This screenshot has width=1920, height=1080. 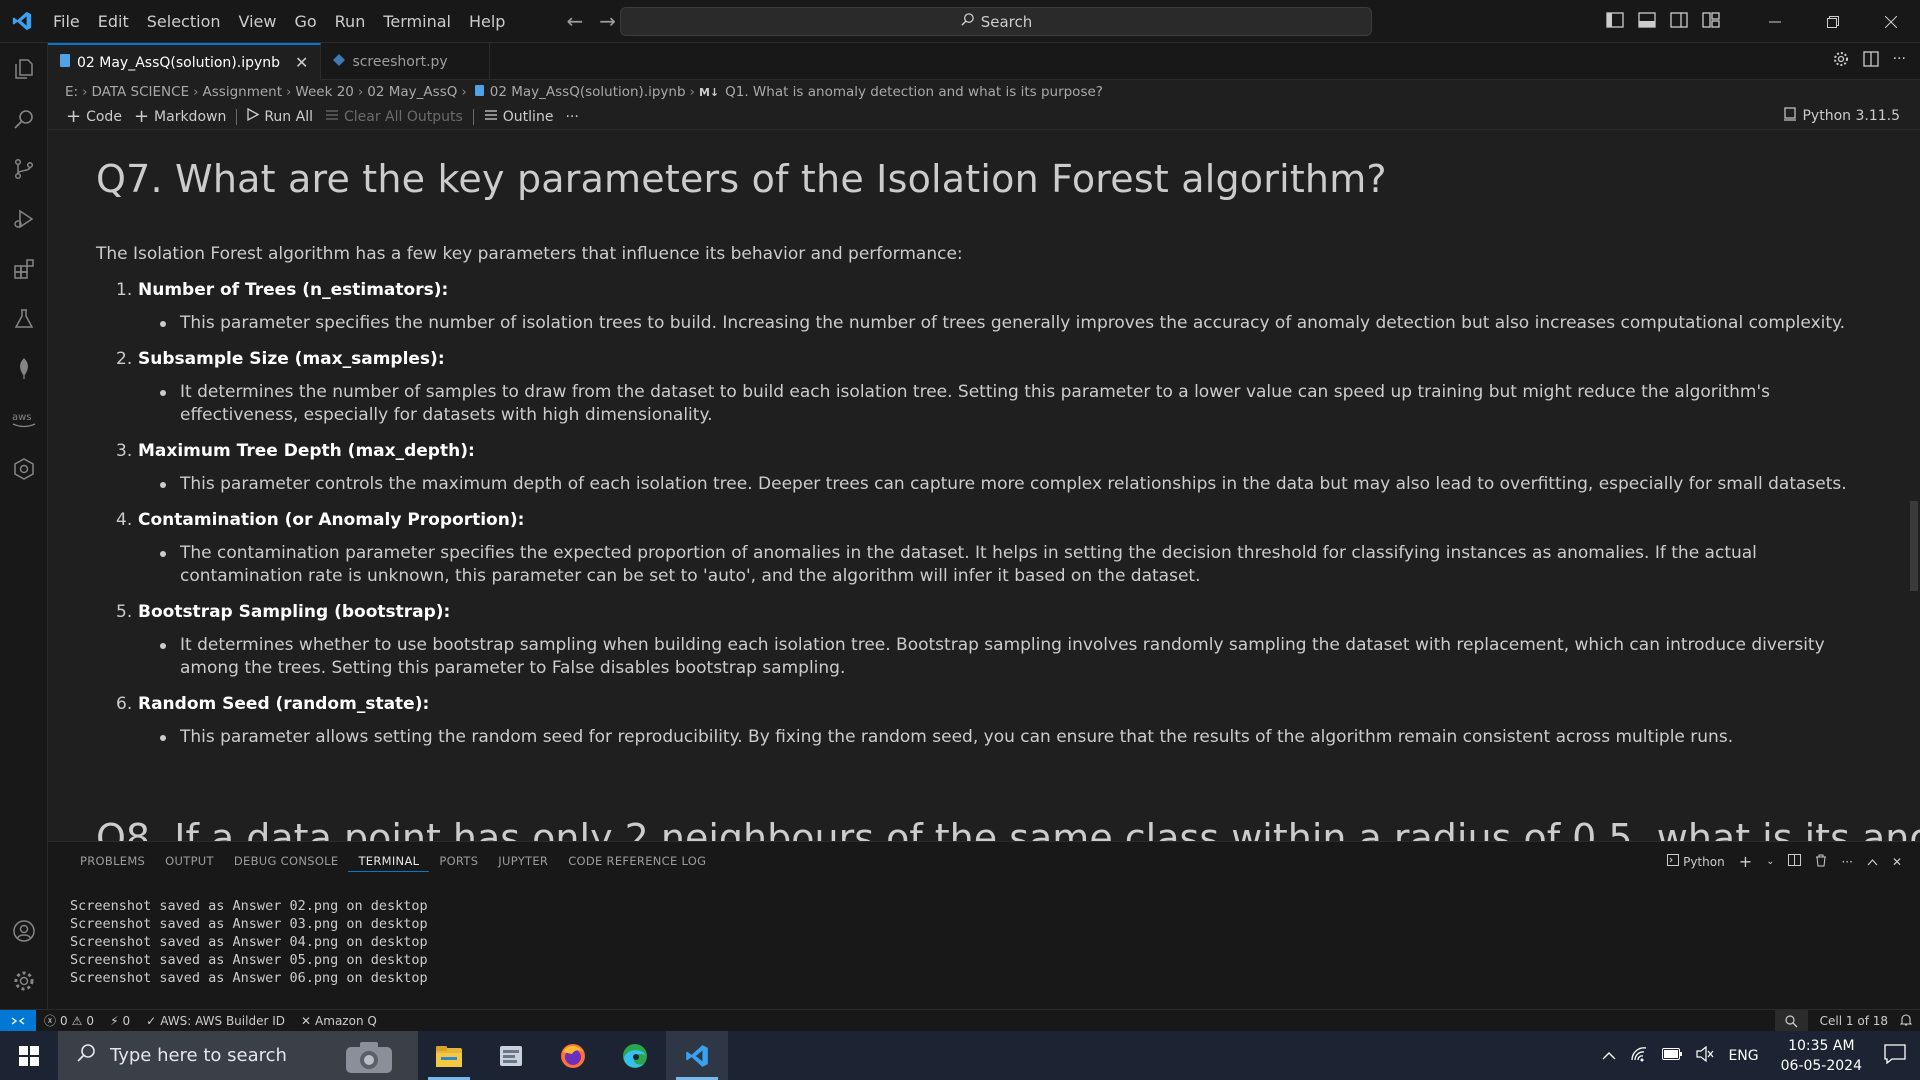 What do you see at coordinates (69, 1020) in the screenshot?
I see `problems-status: ⓧ 0 ⚠ 0` at bounding box center [69, 1020].